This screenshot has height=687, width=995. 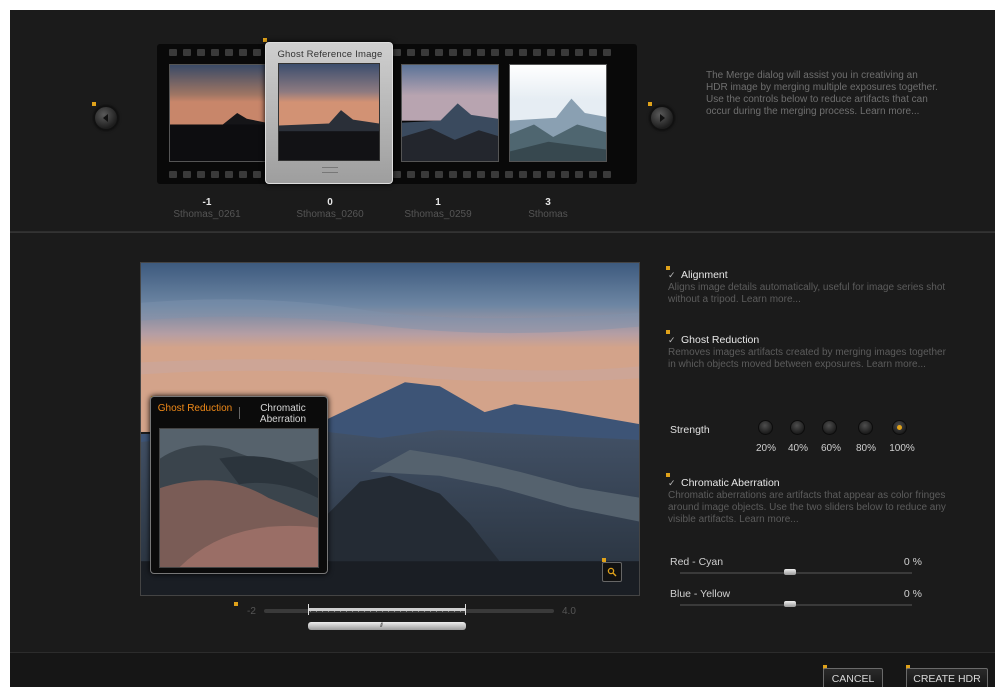 What do you see at coordinates (330, 54) in the screenshot?
I see `ghost-reference-title: Ghost Reference Image` at bounding box center [330, 54].